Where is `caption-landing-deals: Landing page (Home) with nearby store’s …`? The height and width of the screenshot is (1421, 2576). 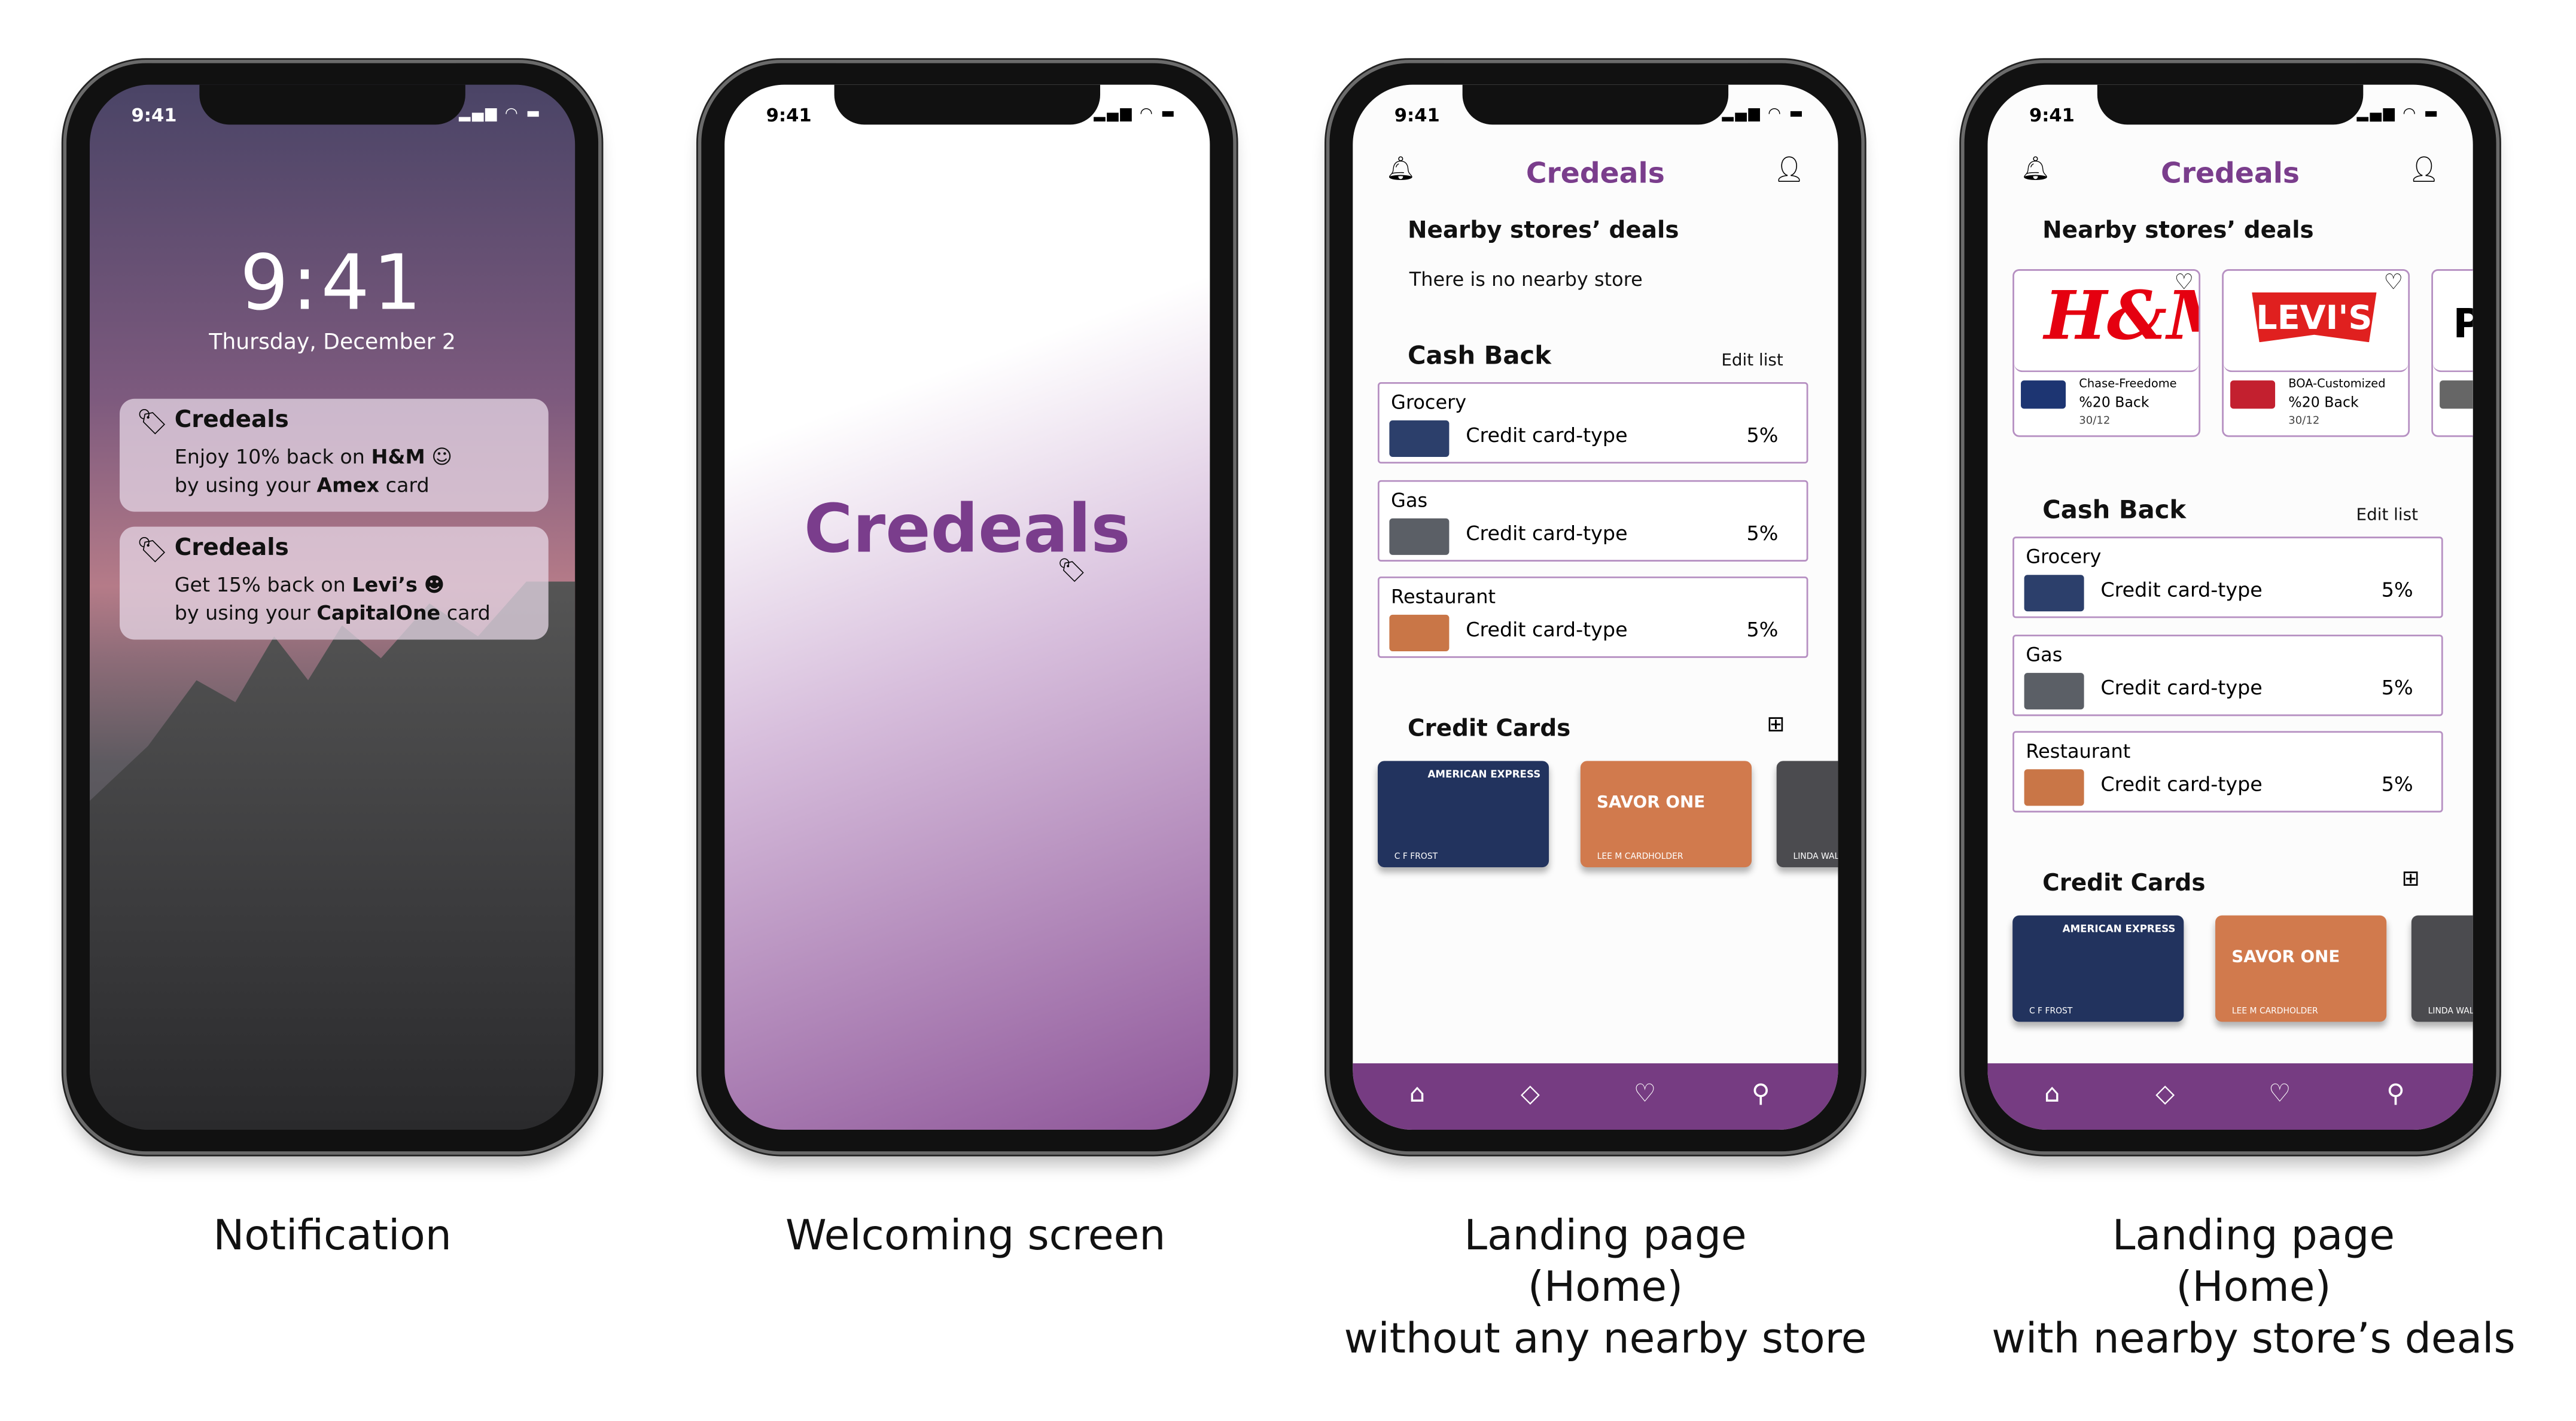 caption-landing-deals: Landing page (Home) with nearby store’s … is located at coordinates (2254, 1286).